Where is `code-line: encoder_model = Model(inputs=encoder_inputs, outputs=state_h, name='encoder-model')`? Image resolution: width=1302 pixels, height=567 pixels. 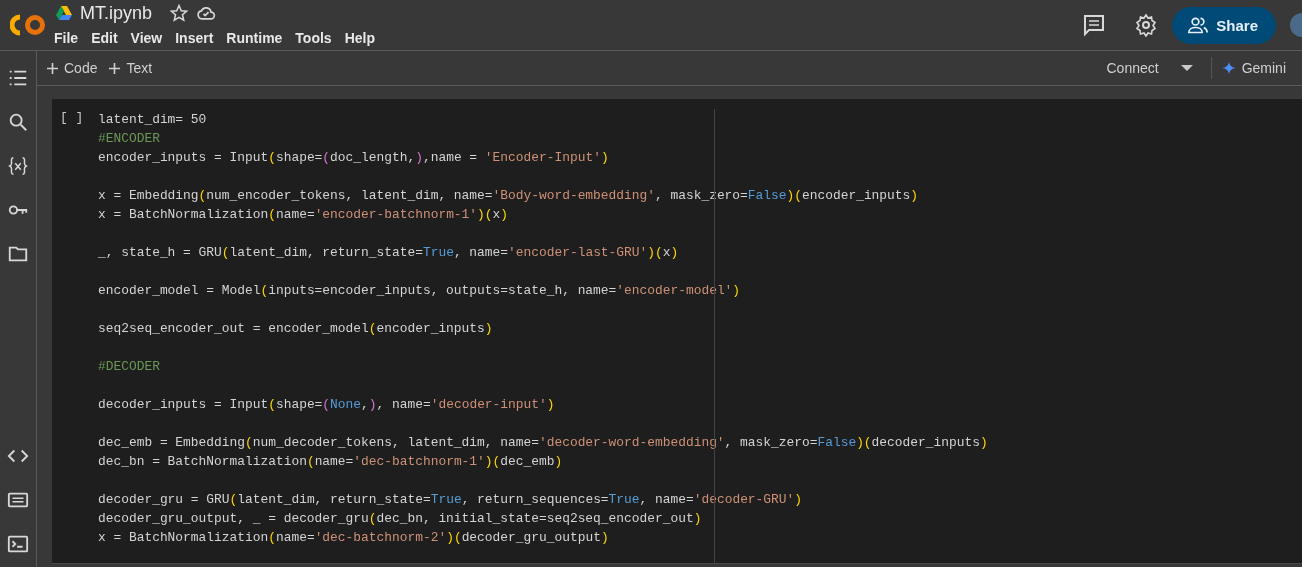 code-line: encoder_model = Model(inputs=encoder_inputs, outputs=state_h, name='encoder-model') is located at coordinates (420, 291).